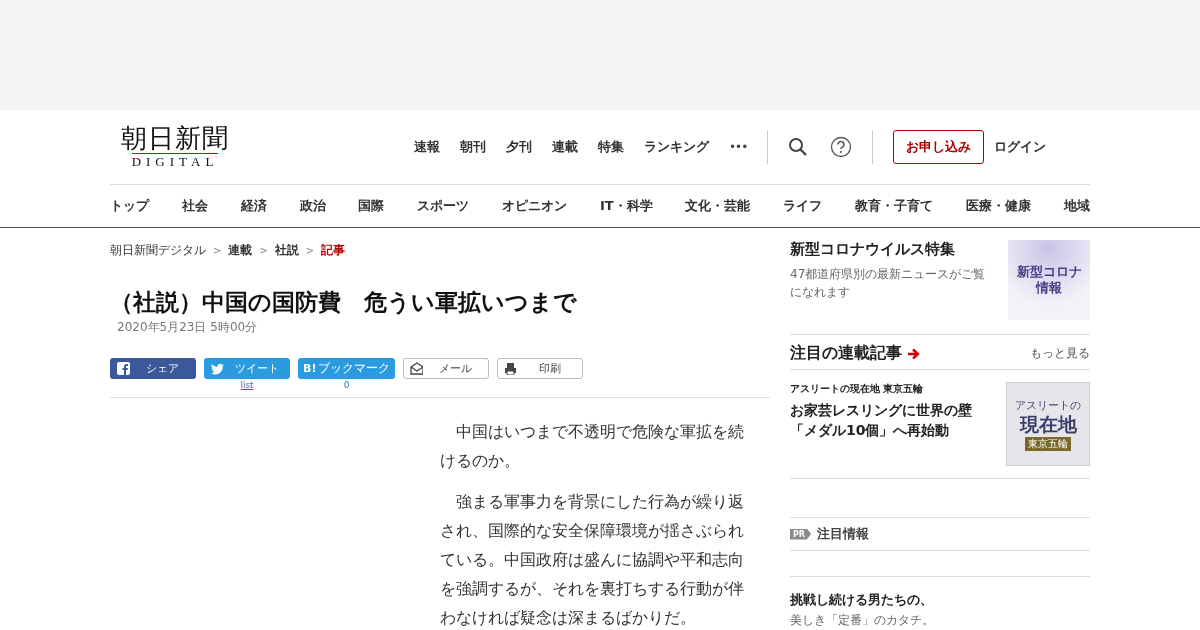  Describe the element at coordinates (801, 534) in the screenshot. I see `pr-badge: PR` at that location.